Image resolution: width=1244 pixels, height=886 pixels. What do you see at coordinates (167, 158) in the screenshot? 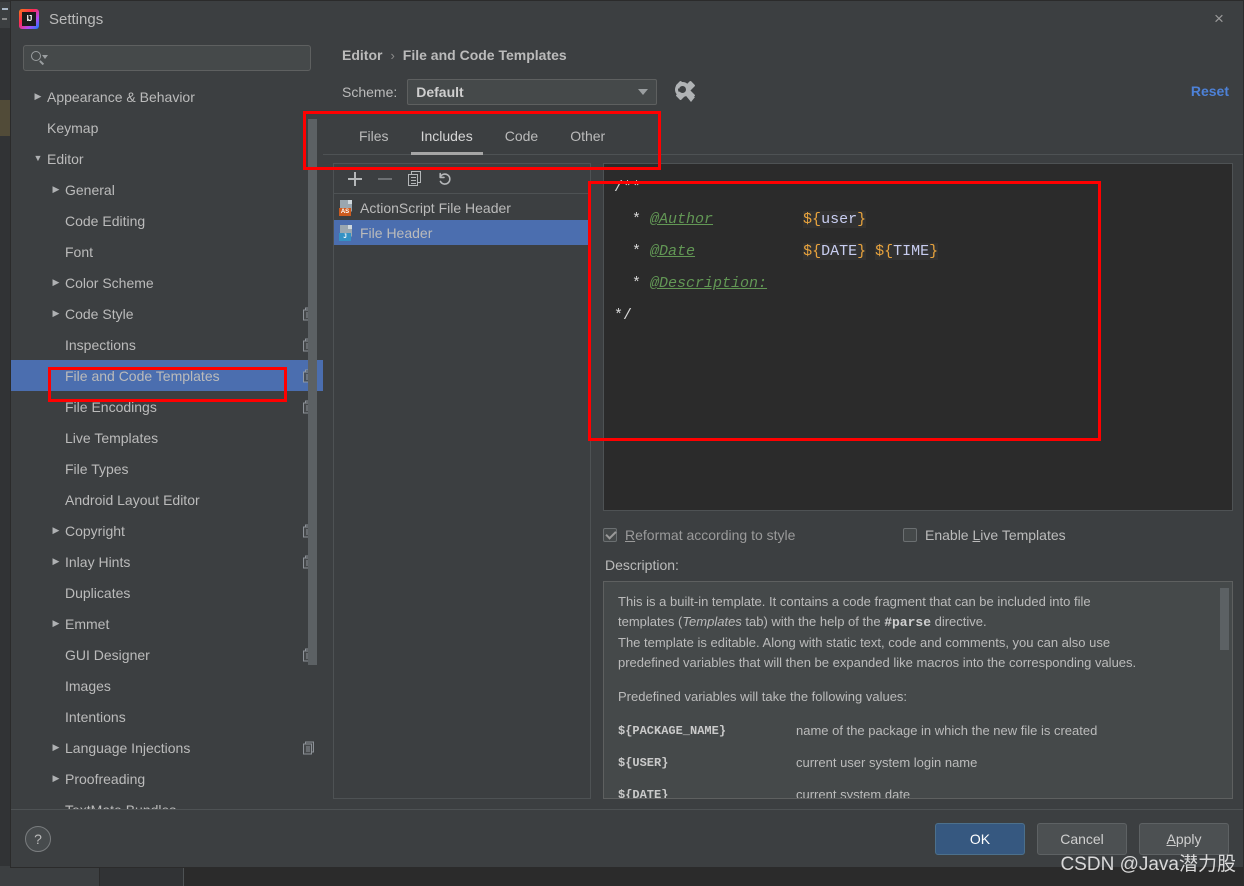
I see `sidebar-item-editor: ▼ Editor` at bounding box center [167, 158].